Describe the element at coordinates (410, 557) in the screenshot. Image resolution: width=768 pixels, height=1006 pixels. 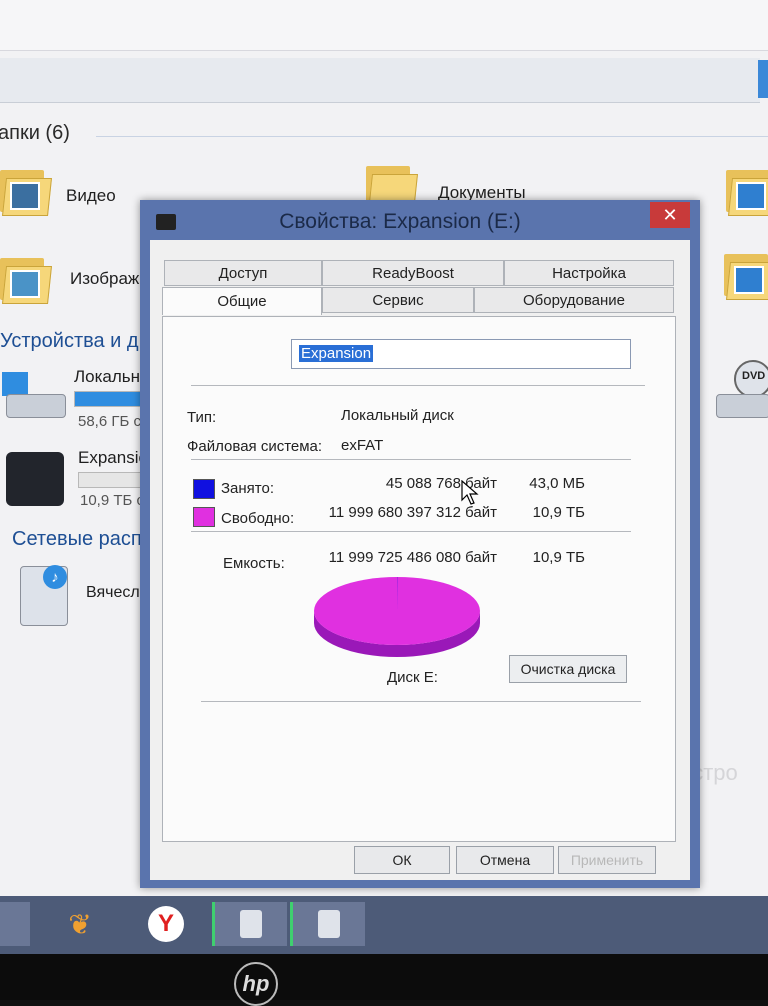
I see `capacity-bytes: 11 999 725 486 080 байт` at that location.